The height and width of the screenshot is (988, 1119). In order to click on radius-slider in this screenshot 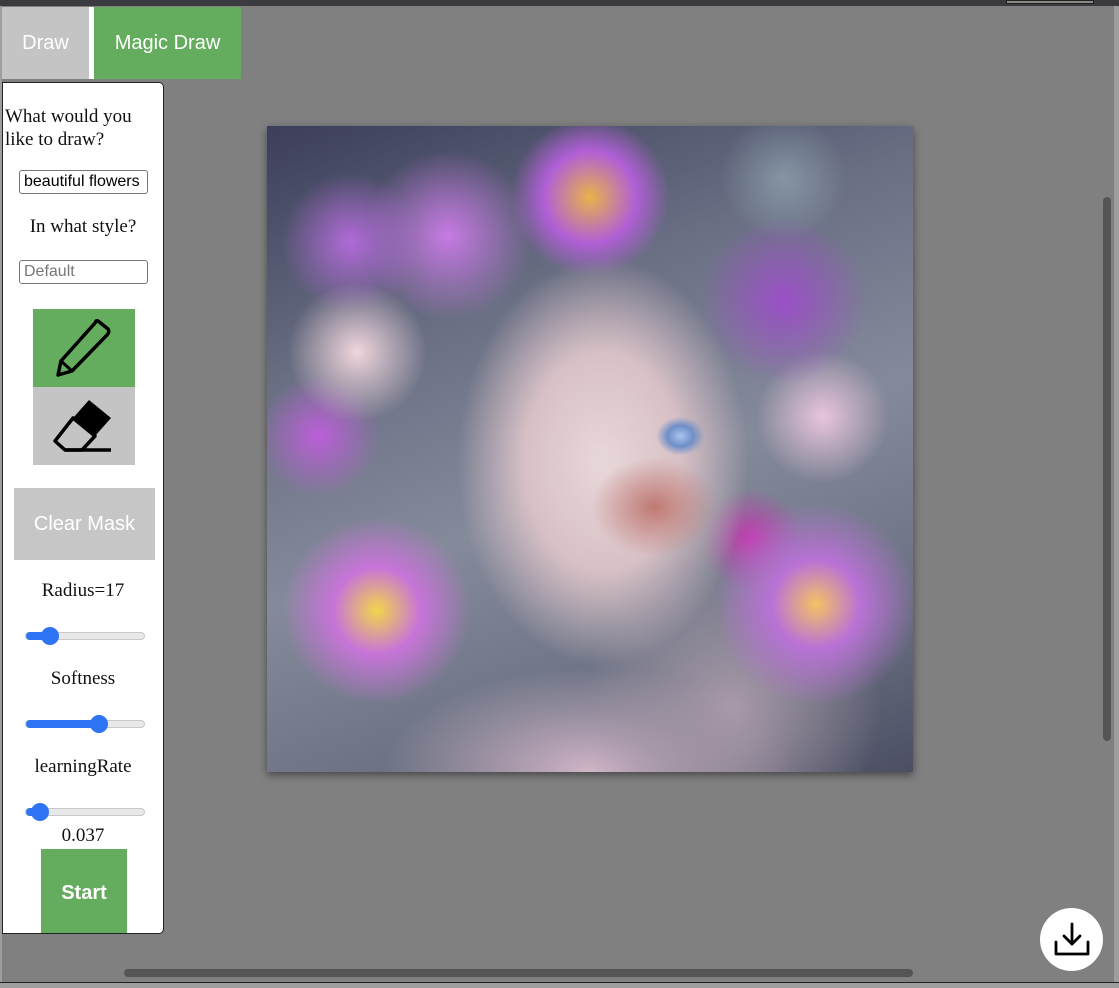, I will do `click(85, 636)`.